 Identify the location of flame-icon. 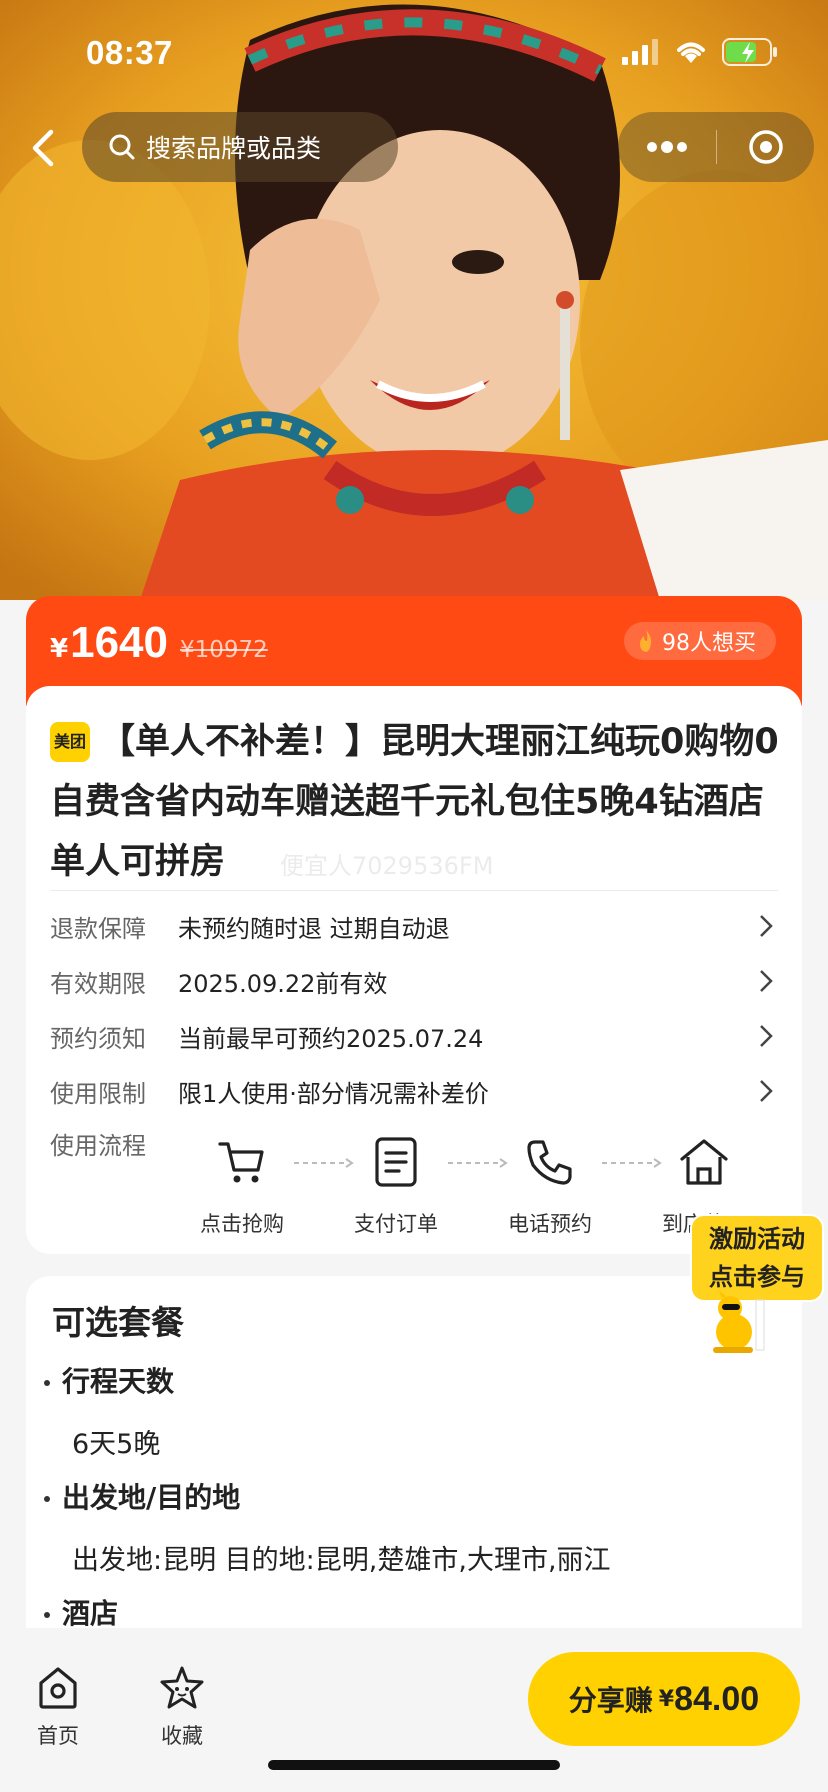
(646, 641).